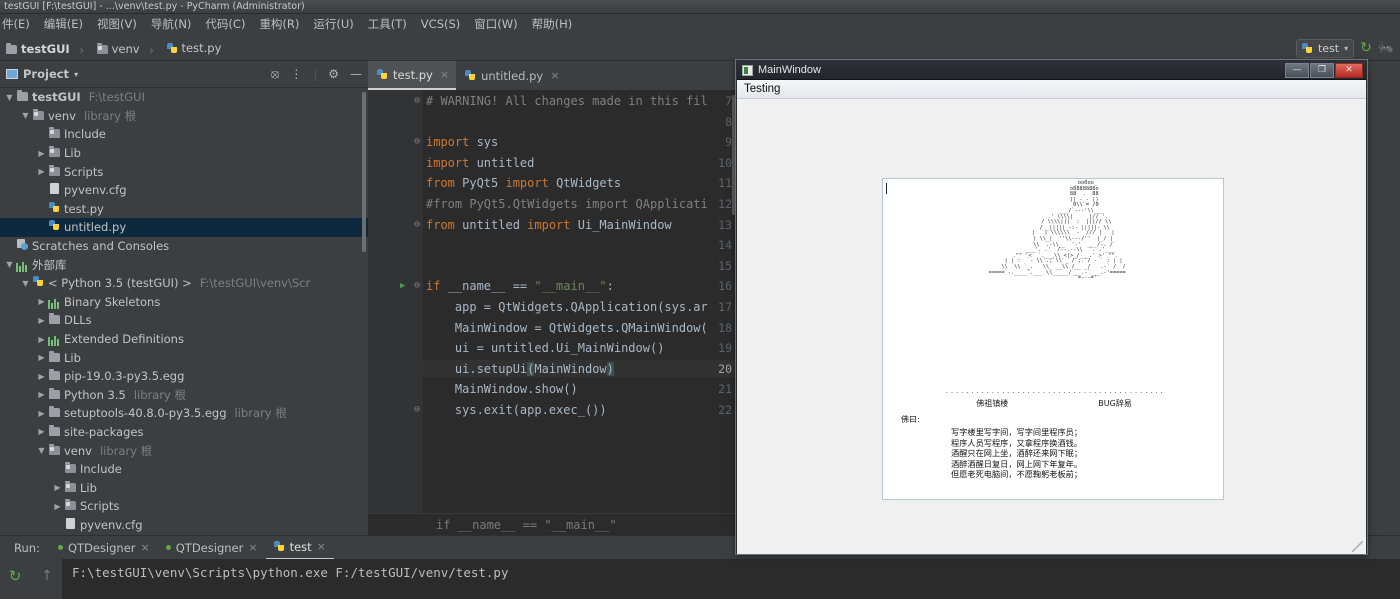 The height and width of the screenshot is (599, 1400). Describe the element at coordinates (36, 48) in the screenshot. I see `breadcrumb-item-project: testGUI` at that location.